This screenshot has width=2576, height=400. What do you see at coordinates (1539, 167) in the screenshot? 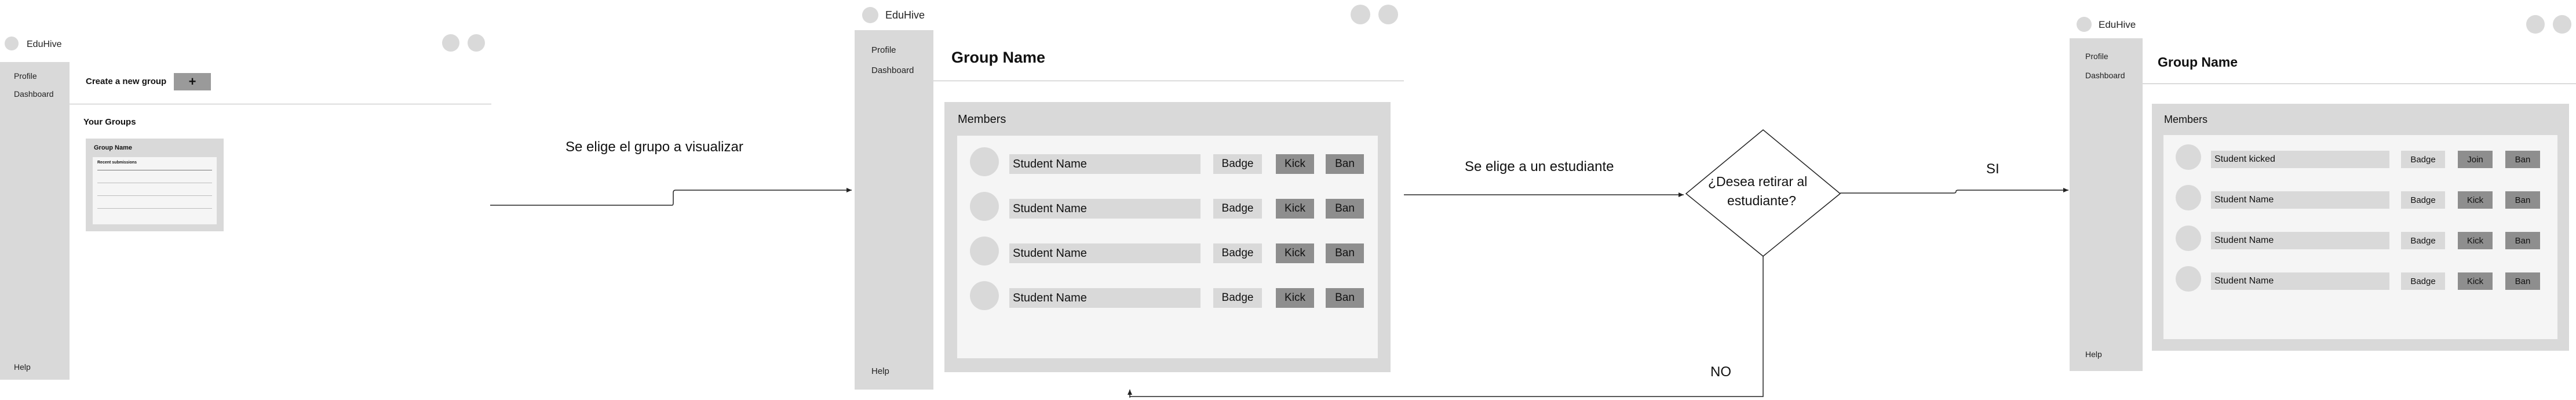
I see `label-choose-student: Se elige a un estudiante` at bounding box center [1539, 167].